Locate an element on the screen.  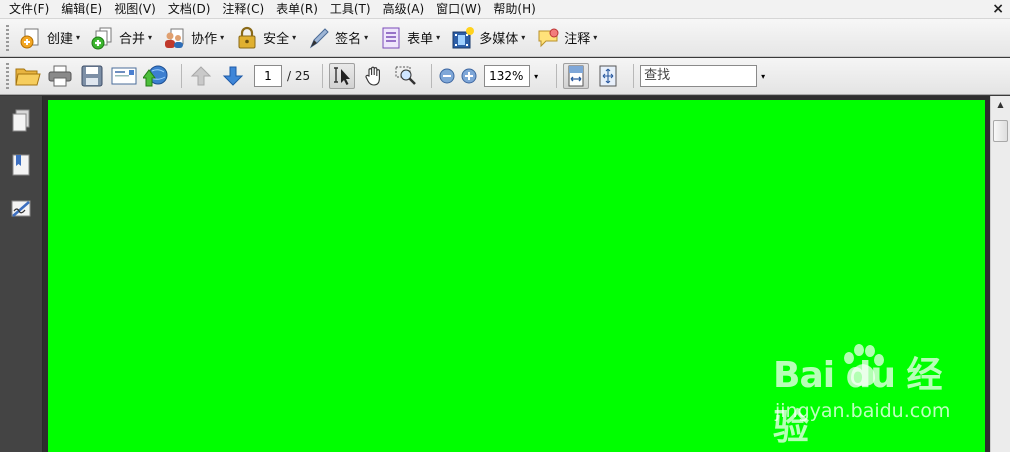
zoom-out-button is located at coordinates (447, 76).